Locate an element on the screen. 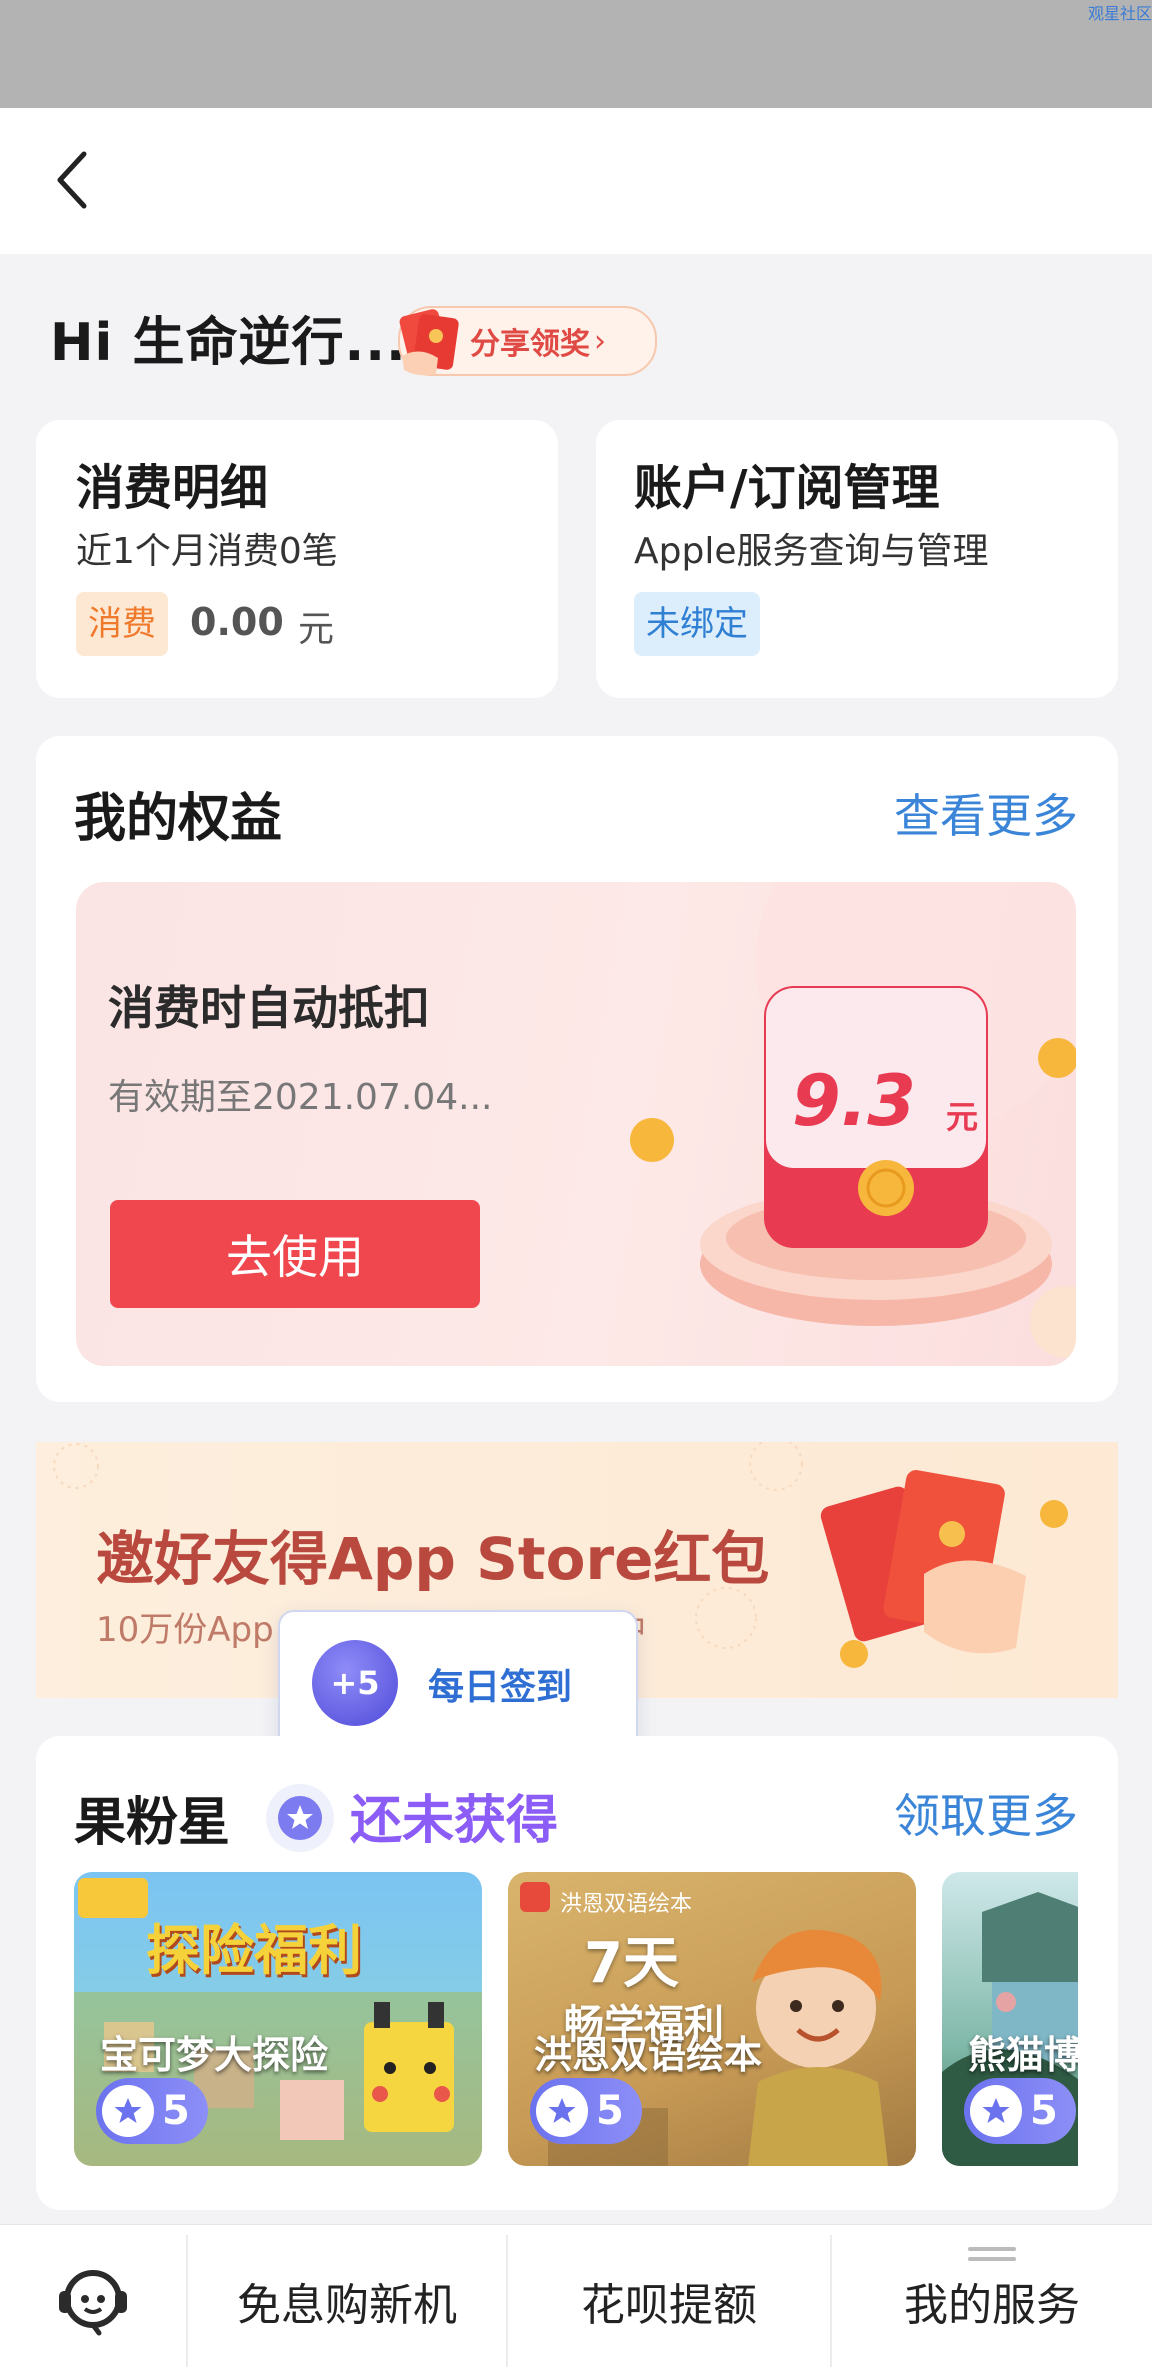 The height and width of the screenshot is (2377, 1152). chevron-right-icon: › is located at coordinates (600, 341).